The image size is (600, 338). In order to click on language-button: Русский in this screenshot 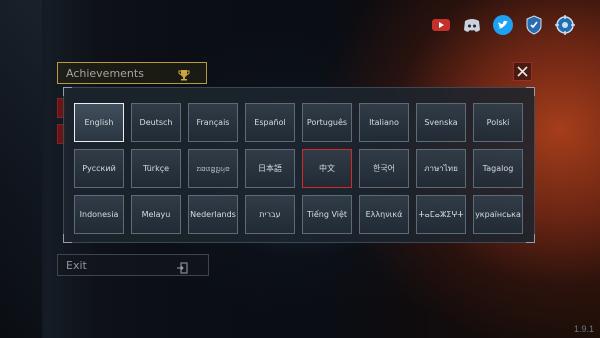, I will do `click(99, 168)`.